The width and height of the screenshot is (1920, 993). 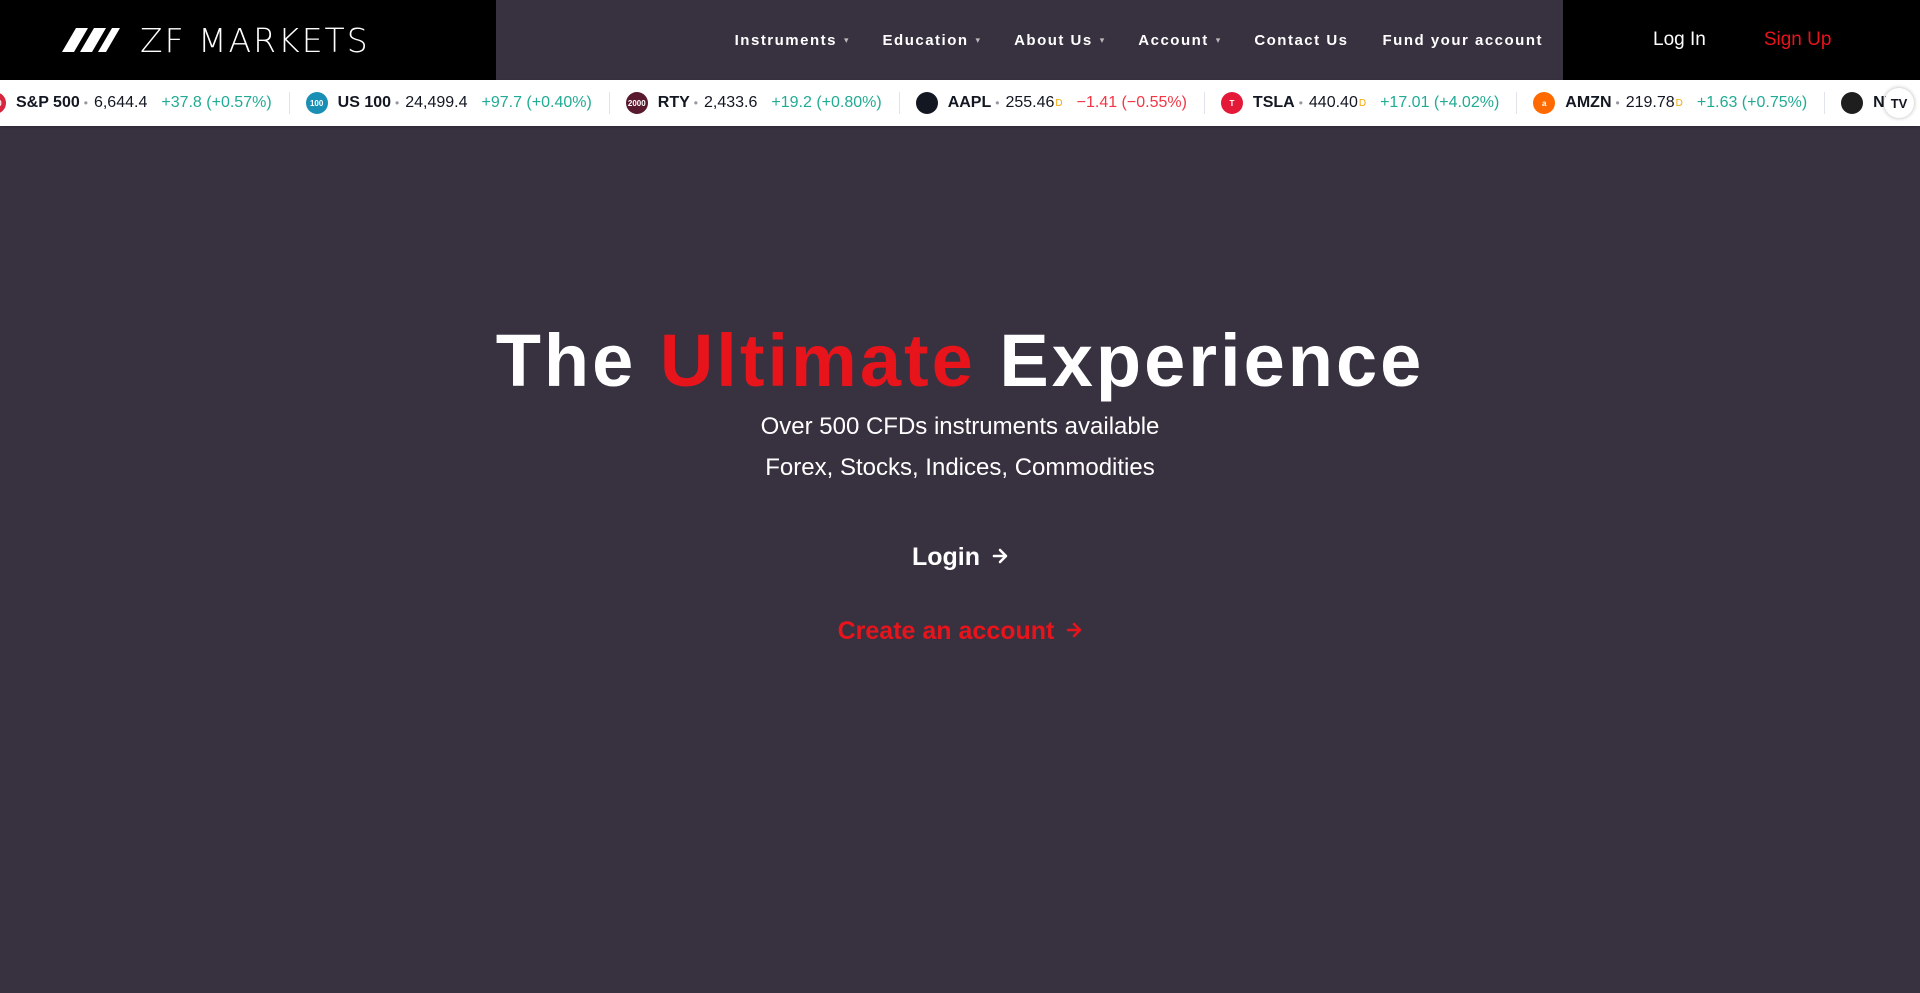 I want to click on hero-title-end: Experience, so click(x=1212, y=360).